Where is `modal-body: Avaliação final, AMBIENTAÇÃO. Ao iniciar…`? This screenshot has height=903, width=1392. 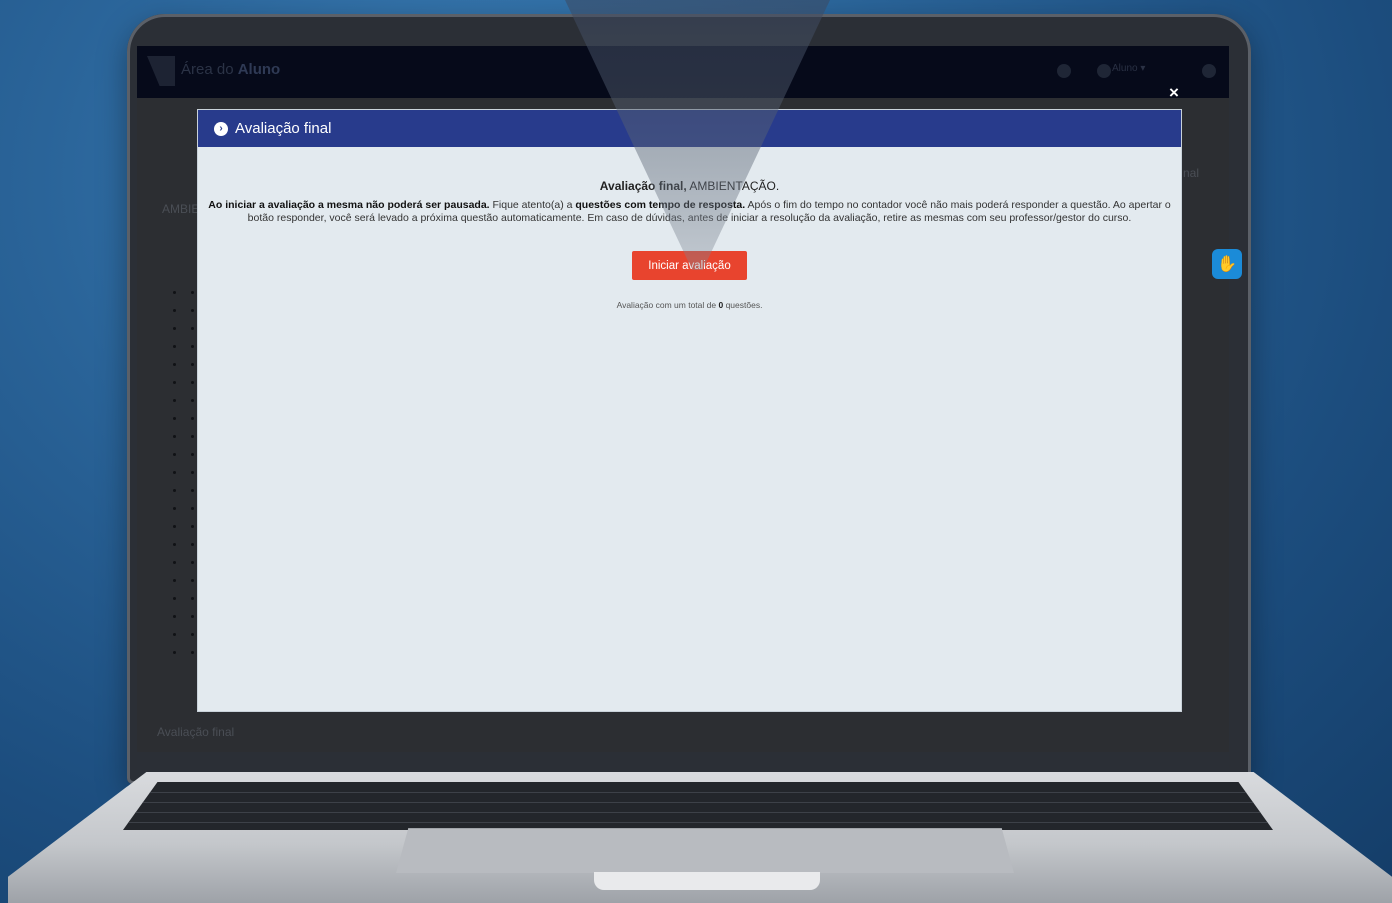
modal-body: Avaliação final, AMBIENTAÇÃO. Ao iniciar… is located at coordinates (689, 244).